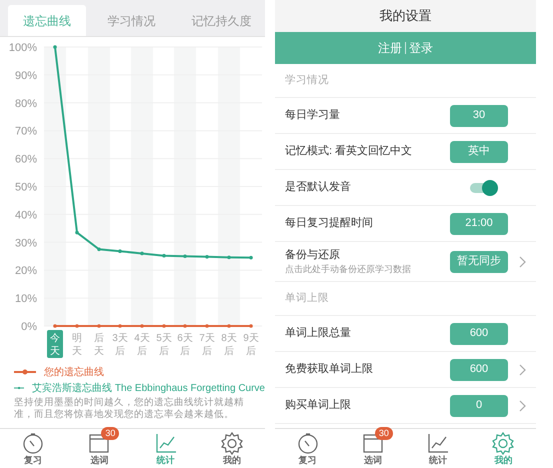 The width and height of the screenshot is (553, 468). What do you see at coordinates (207, 345) in the screenshot?
I see `axis-label: 7天后` at bounding box center [207, 345].